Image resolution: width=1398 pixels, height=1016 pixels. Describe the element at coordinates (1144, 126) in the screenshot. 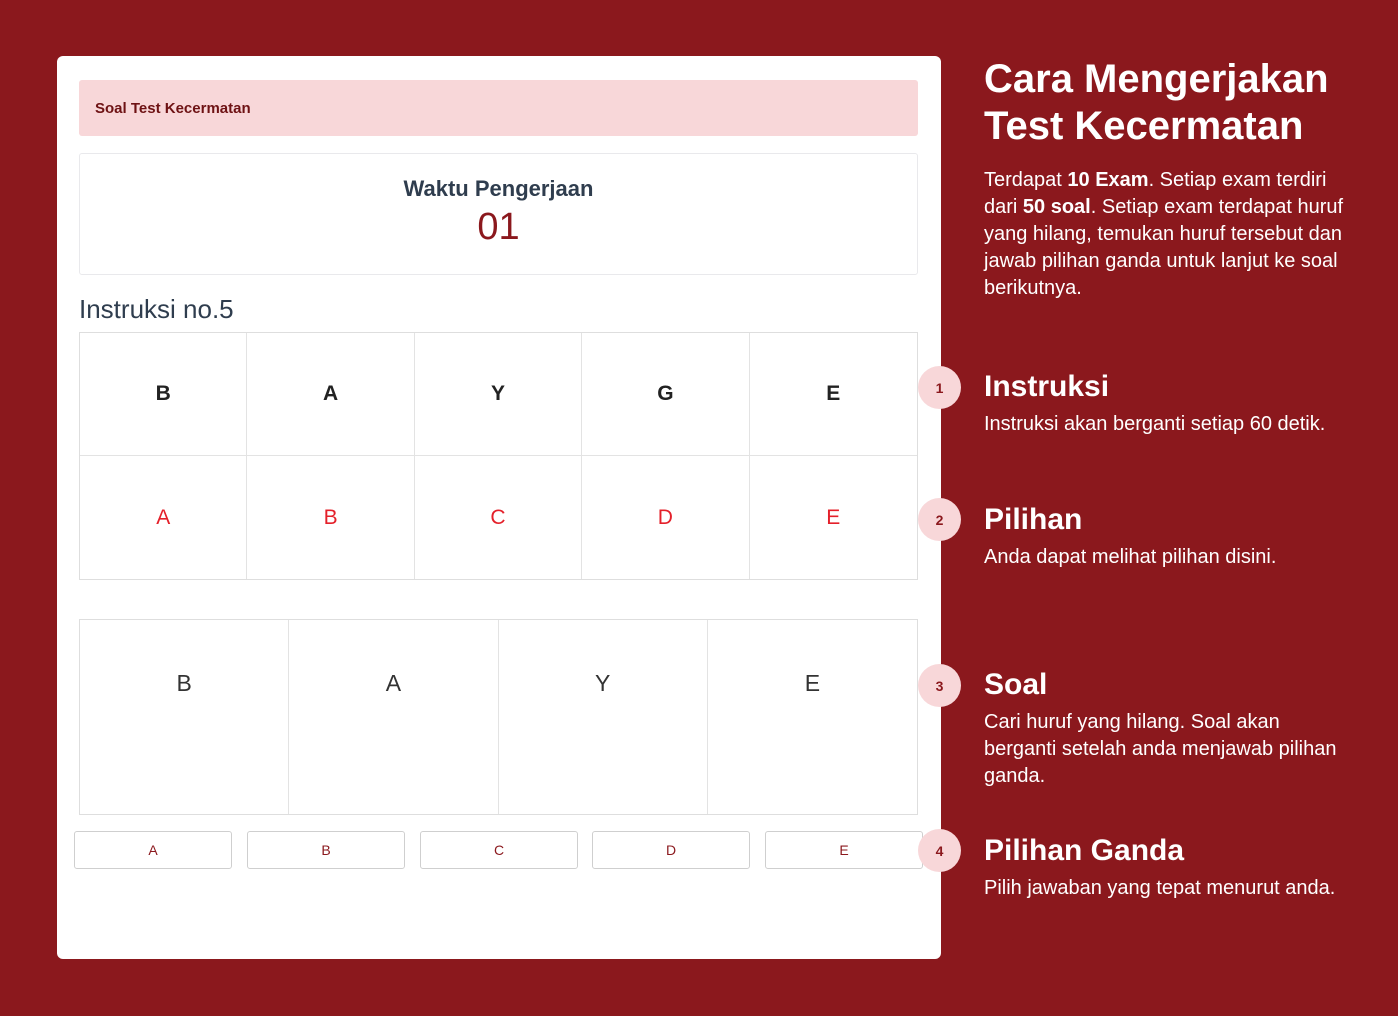

I see `guide-title-line2: Test Kecermatan` at that location.